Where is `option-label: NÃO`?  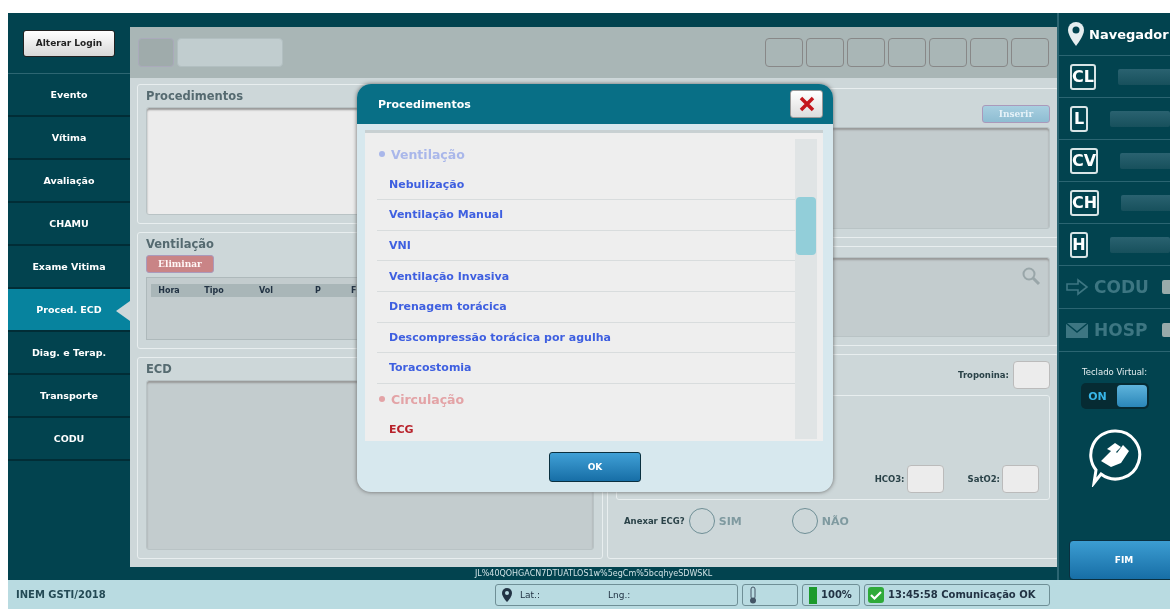
option-label: NÃO is located at coordinates (835, 521).